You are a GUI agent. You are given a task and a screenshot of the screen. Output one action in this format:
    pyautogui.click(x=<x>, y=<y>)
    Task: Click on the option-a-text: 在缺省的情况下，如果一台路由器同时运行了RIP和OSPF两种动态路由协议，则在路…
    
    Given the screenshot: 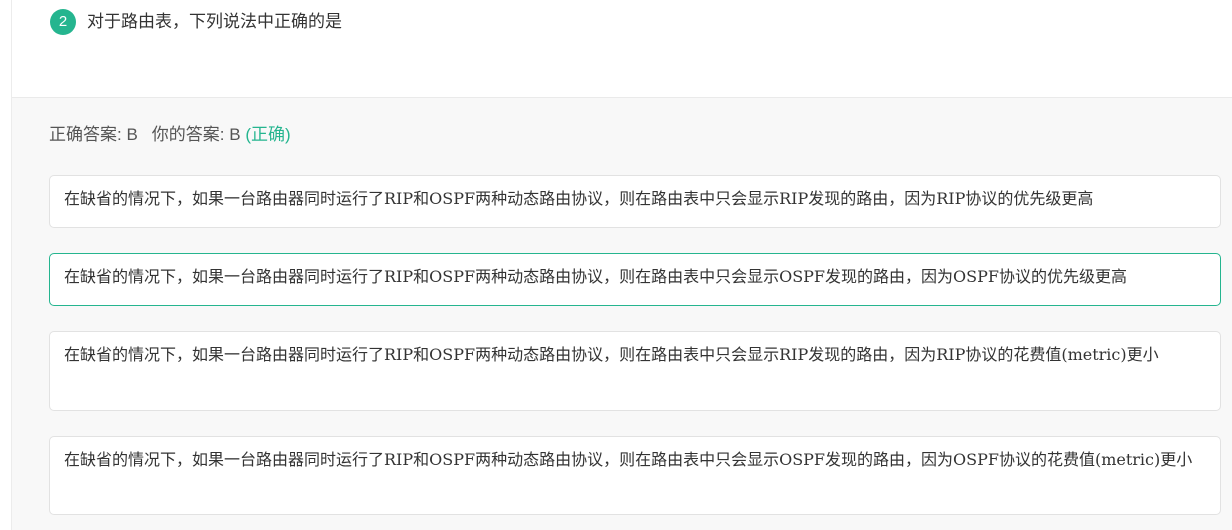 What is the action you would take?
    pyautogui.click(x=579, y=198)
    